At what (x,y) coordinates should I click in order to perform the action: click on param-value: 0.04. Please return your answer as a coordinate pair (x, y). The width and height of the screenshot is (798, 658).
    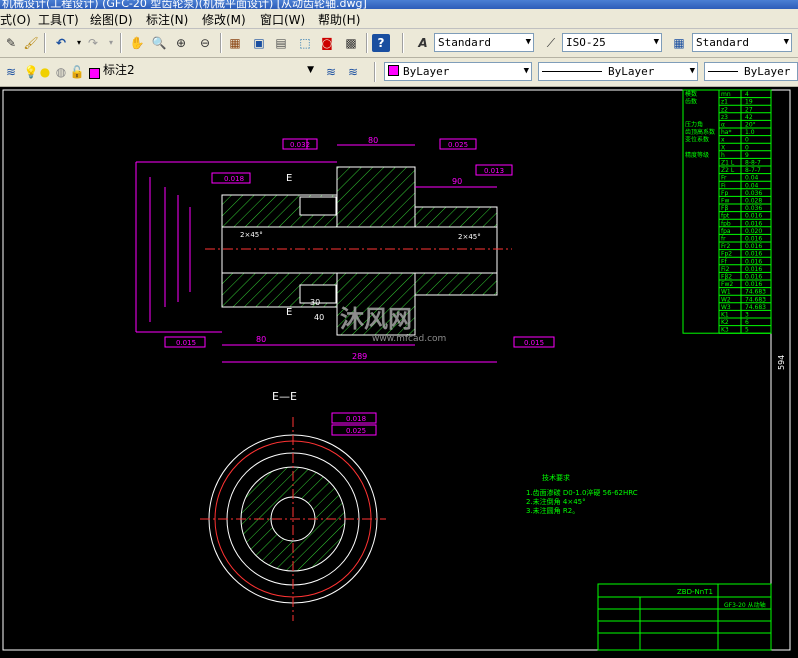
    Looking at the image, I should click on (752, 185).